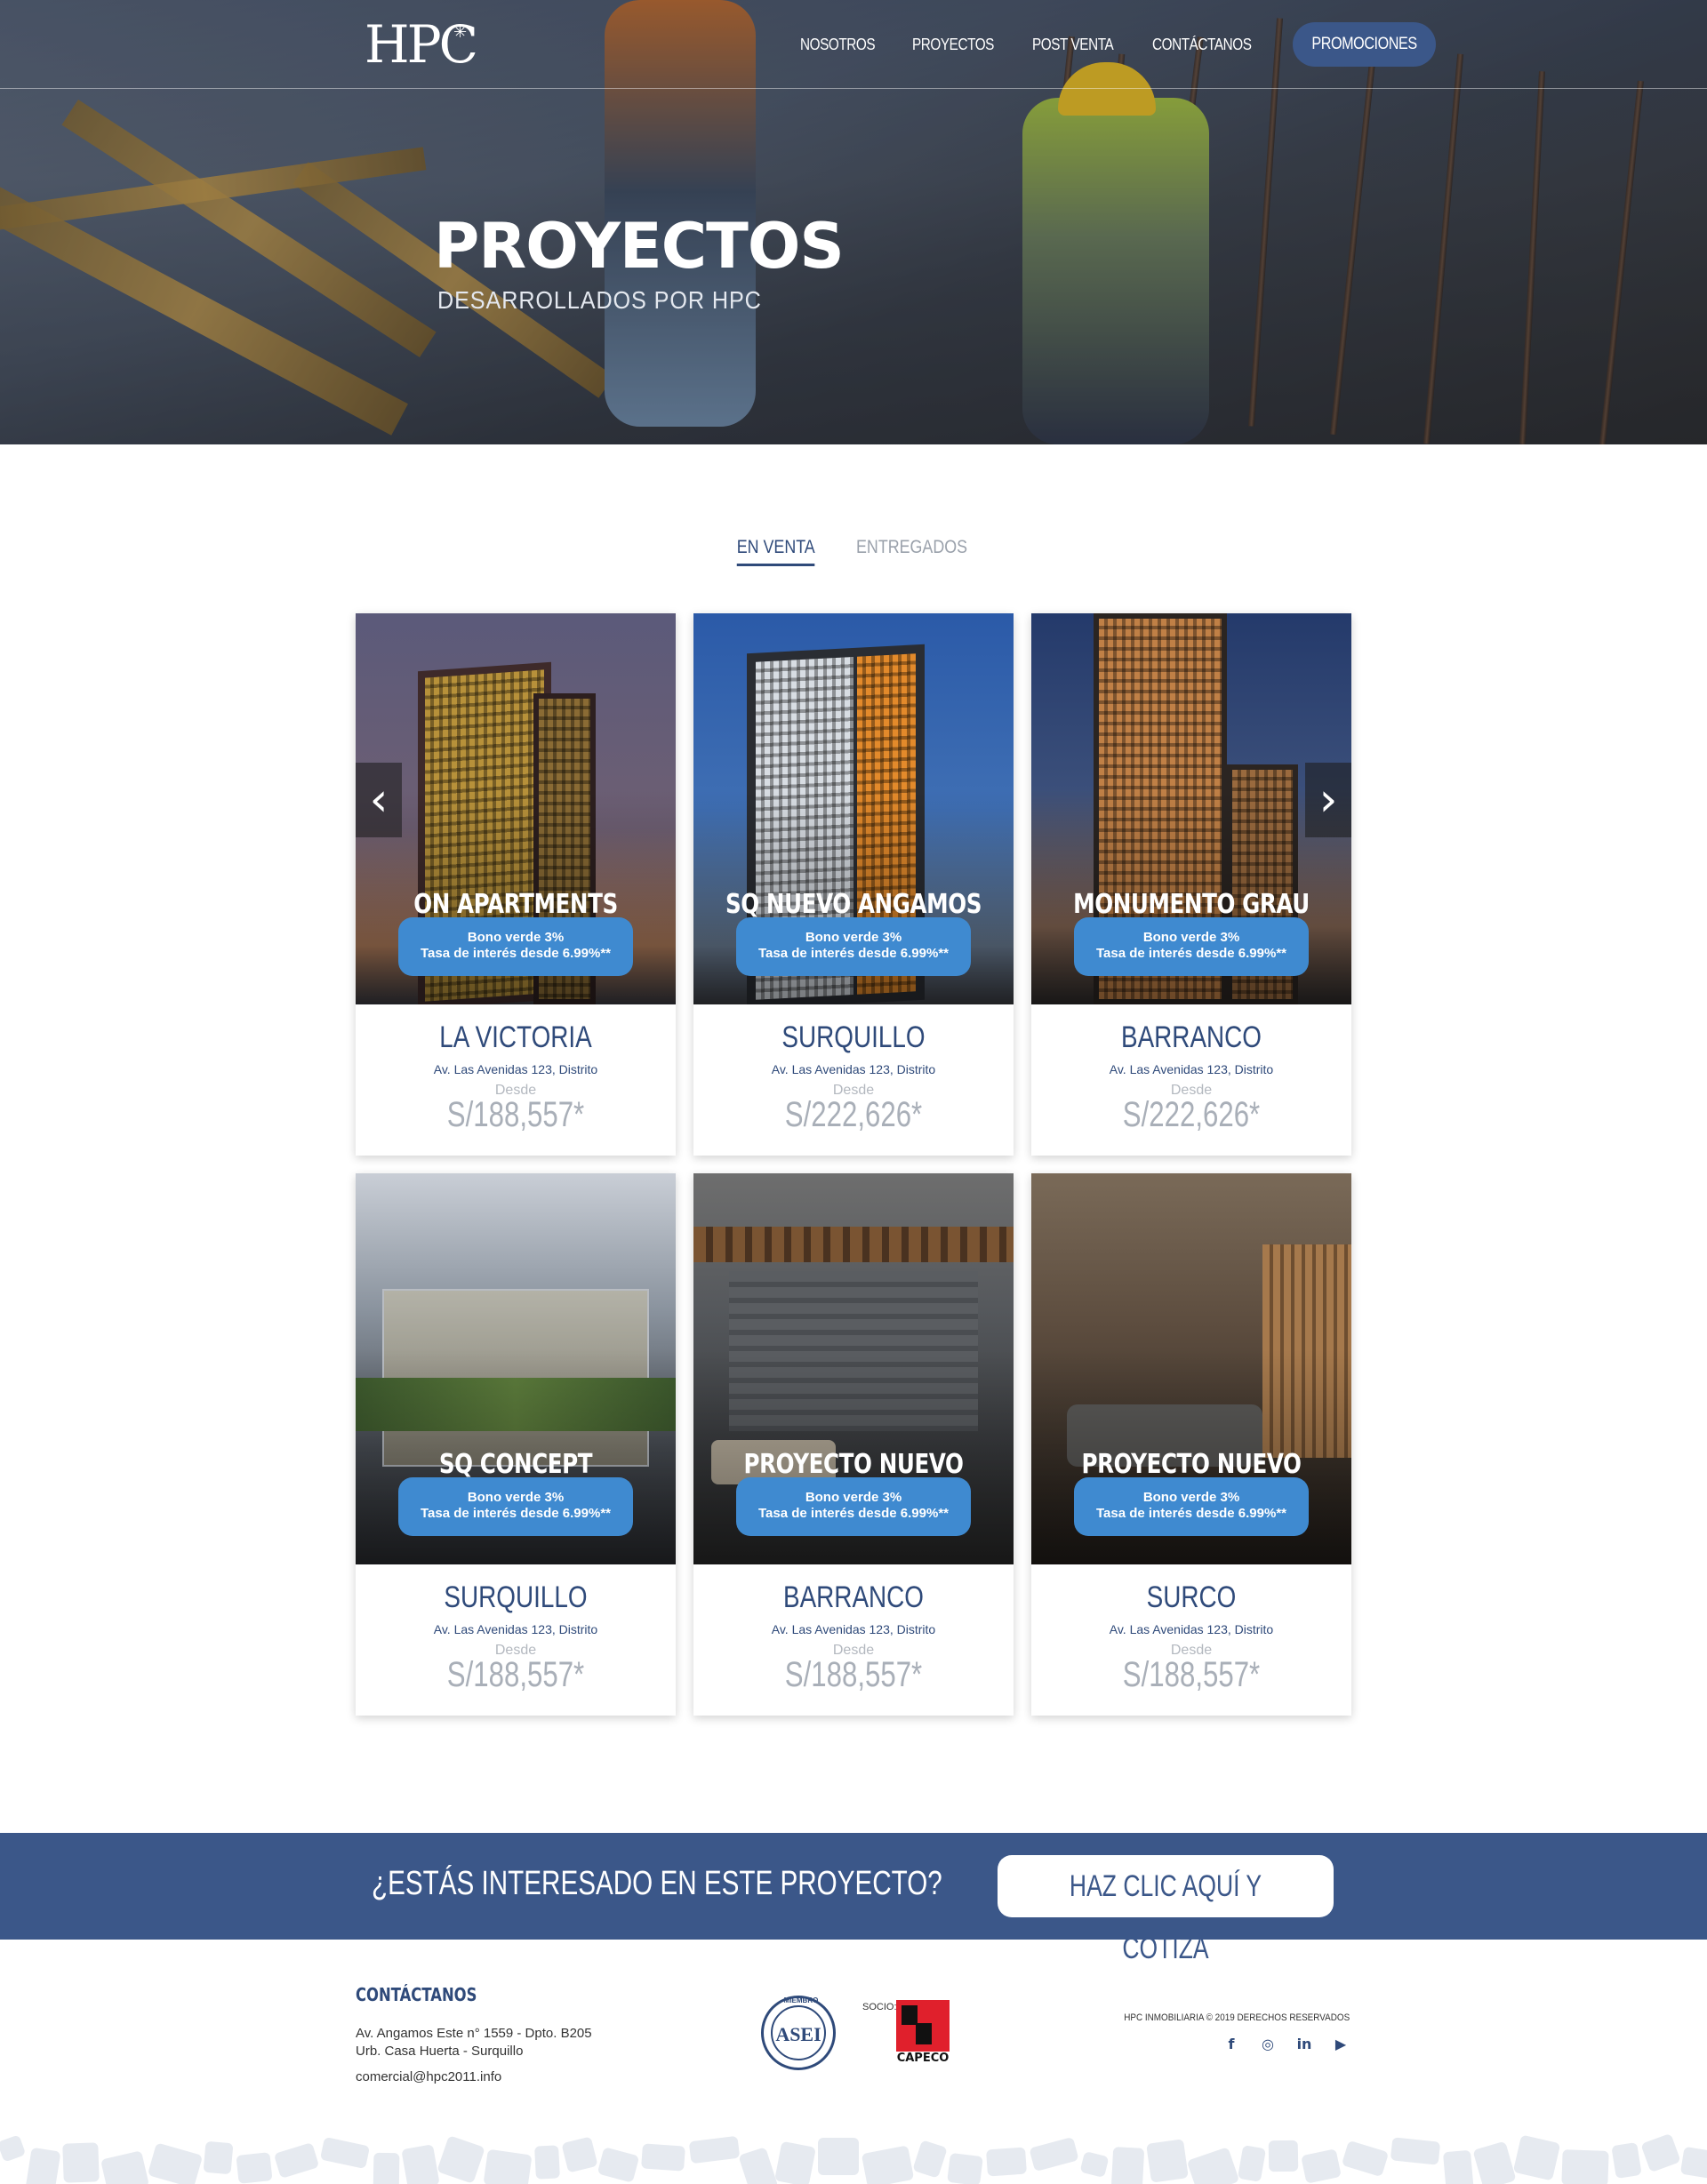  What do you see at coordinates (421, 44) in the screenshot?
I see `hpc-logo: HPC ✳` at bounding box center [421, 44].